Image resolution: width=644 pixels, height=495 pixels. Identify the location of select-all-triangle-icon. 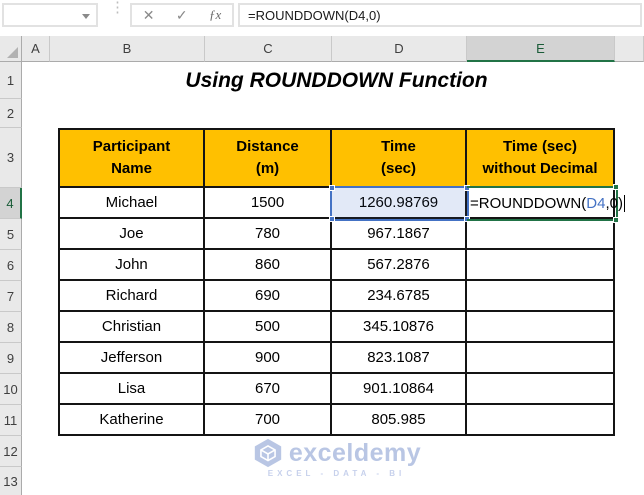
(12, 52).